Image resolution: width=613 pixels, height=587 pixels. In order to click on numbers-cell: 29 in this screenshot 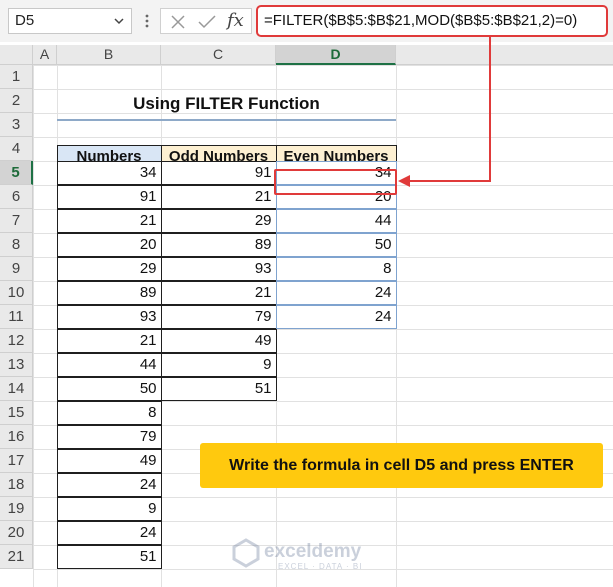, I will do `click(109, 268)`.